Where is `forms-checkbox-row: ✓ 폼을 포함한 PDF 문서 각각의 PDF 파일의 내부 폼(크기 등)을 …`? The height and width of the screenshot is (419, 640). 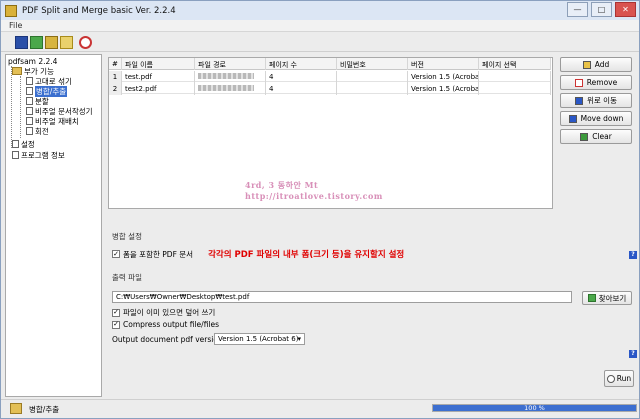 forms-checkbox-row: ✓ 폼을 포함한 PDF 문서 각각의 PDF 파일의 내부 폼(크기 등)을 … is located at coordinates (258, 254).